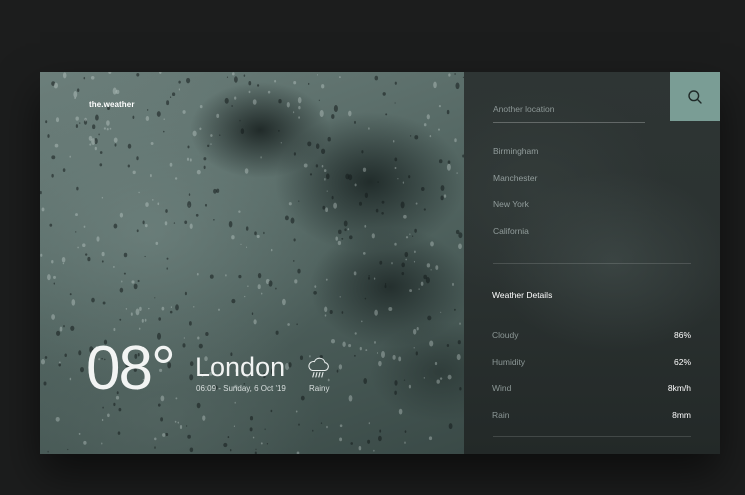 The width and height of the screenshot is (745, 495). I want to click on detail-value: 8km/h, so click(679, 388).